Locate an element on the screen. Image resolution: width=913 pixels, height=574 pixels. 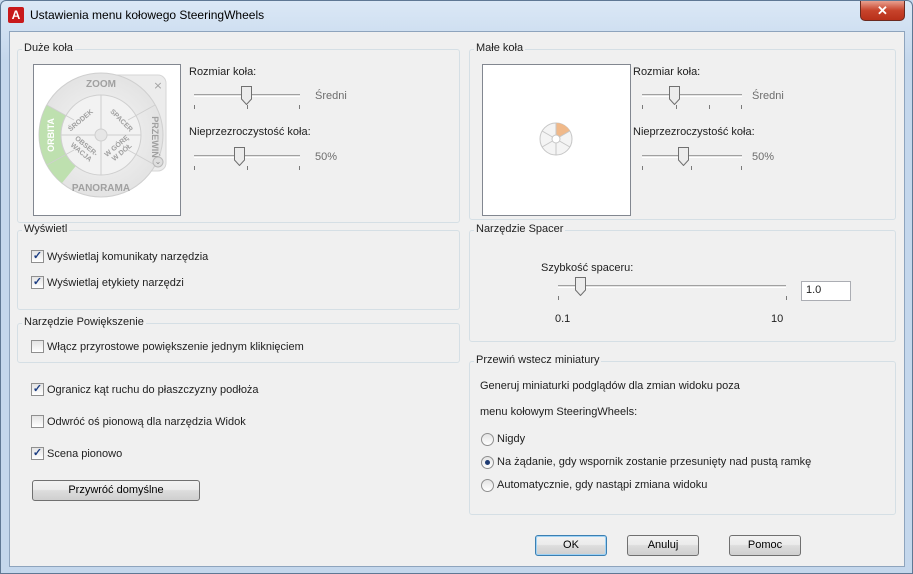
ok-button: OK is located at coordinates (571, 545).